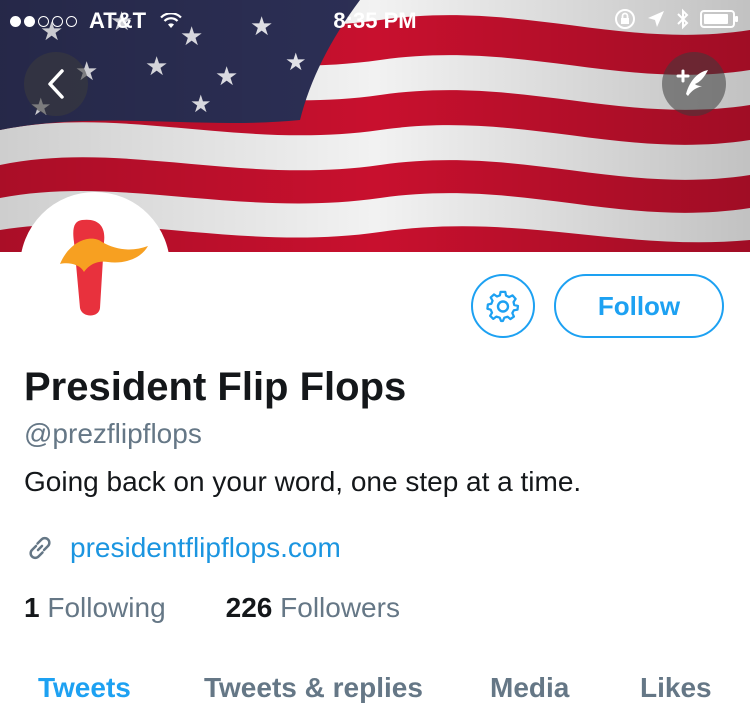  Describe the element at coordinates (719, 19) in the screenshot. I see `battery-icon` at that location.